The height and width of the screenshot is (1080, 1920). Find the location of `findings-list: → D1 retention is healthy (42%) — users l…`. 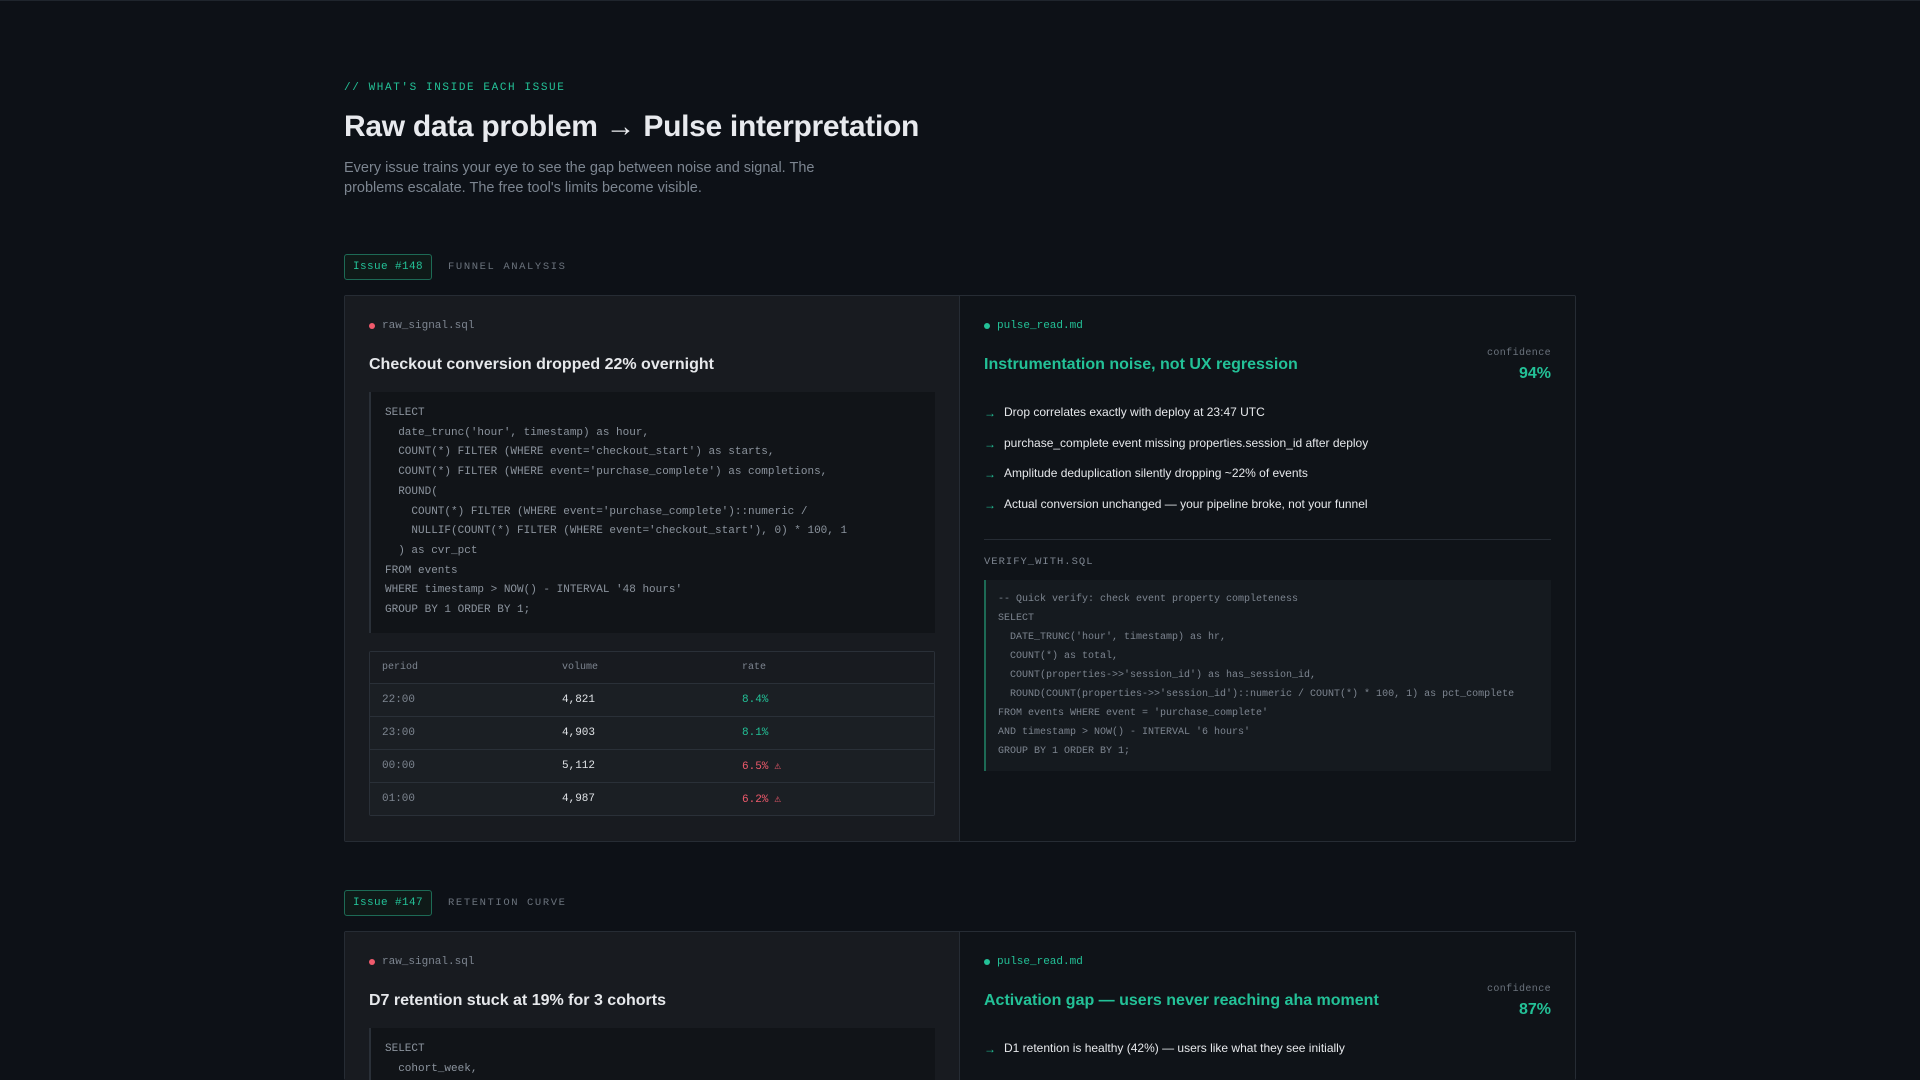

findings-list: → D1 retention is healthy (42%) — users l… is located at coordinates (1267, 1056).